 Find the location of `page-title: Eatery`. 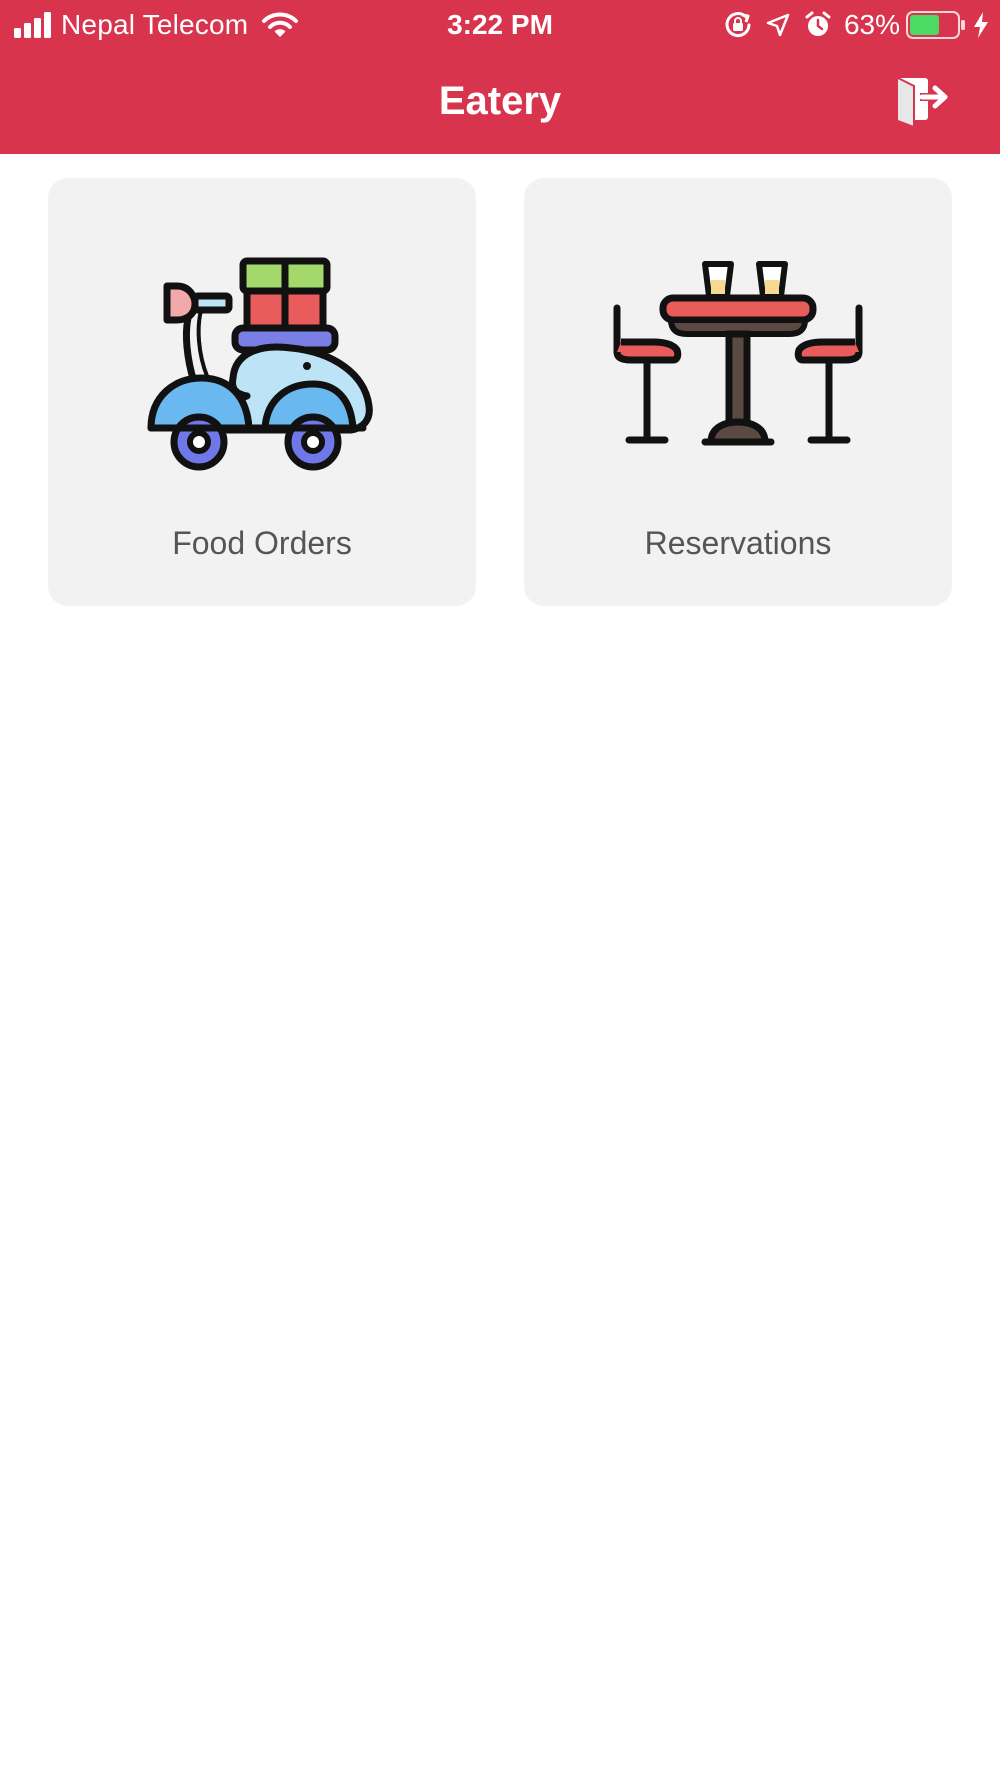

page-title: Eatery is located at coordinates (500, 101).